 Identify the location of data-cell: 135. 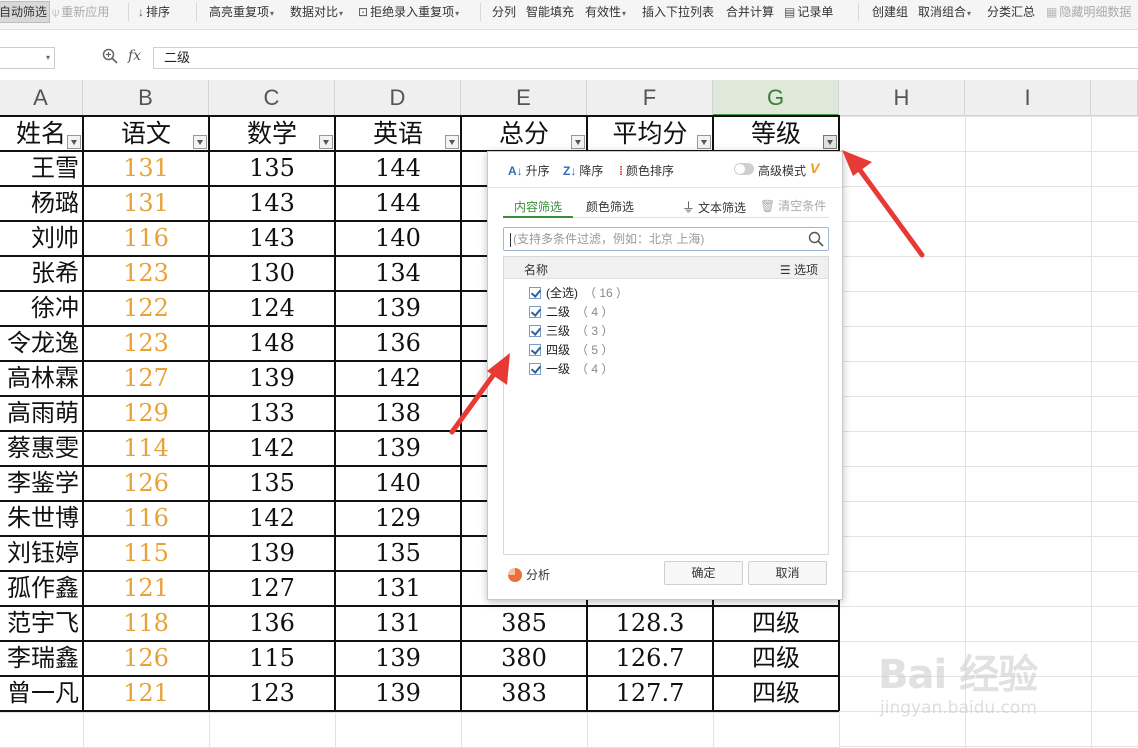
(398, 553).